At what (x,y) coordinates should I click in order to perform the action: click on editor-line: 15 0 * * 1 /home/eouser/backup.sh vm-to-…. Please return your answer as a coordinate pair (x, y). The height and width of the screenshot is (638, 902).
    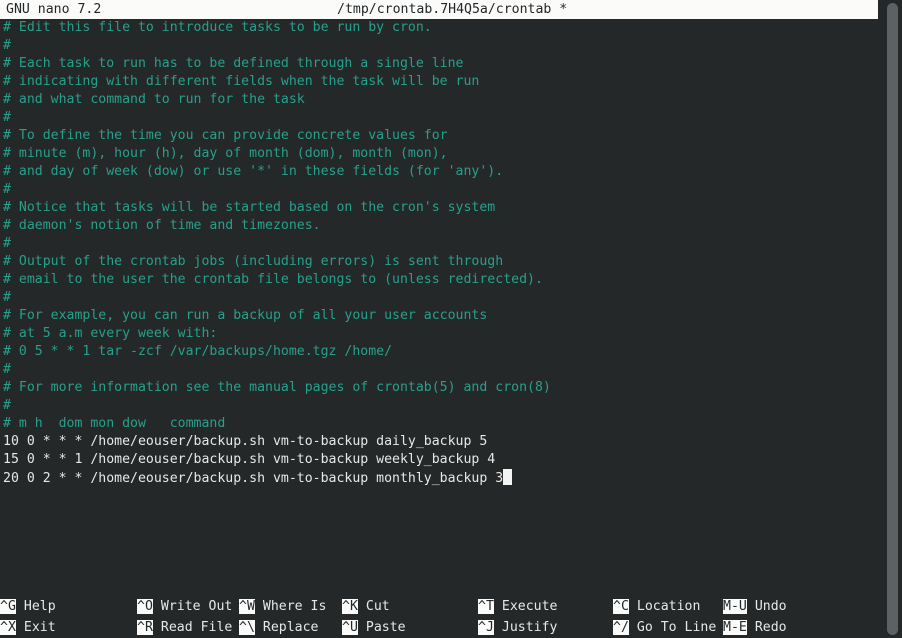
    Looking at the image, I should click on (440, 460).